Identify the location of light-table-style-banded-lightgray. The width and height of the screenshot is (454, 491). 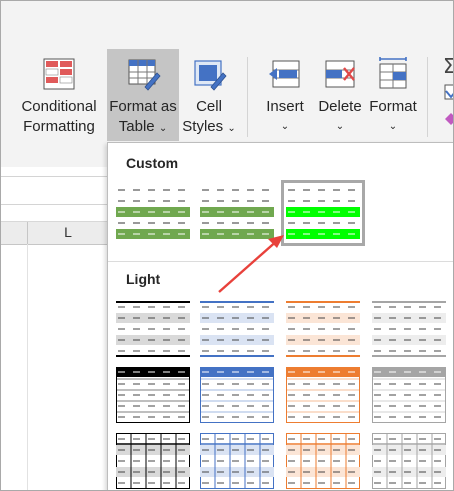
(409, 329).